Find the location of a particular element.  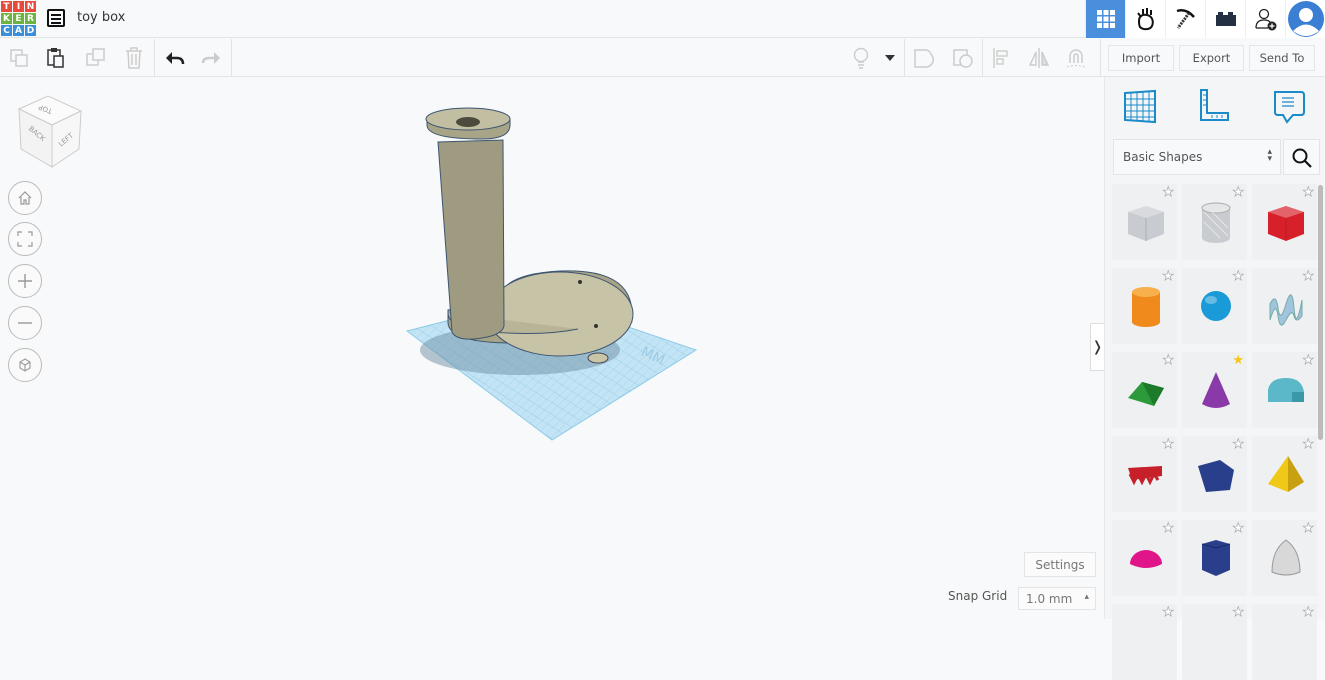

import-button: Import is located at coordinates (1141, 58).